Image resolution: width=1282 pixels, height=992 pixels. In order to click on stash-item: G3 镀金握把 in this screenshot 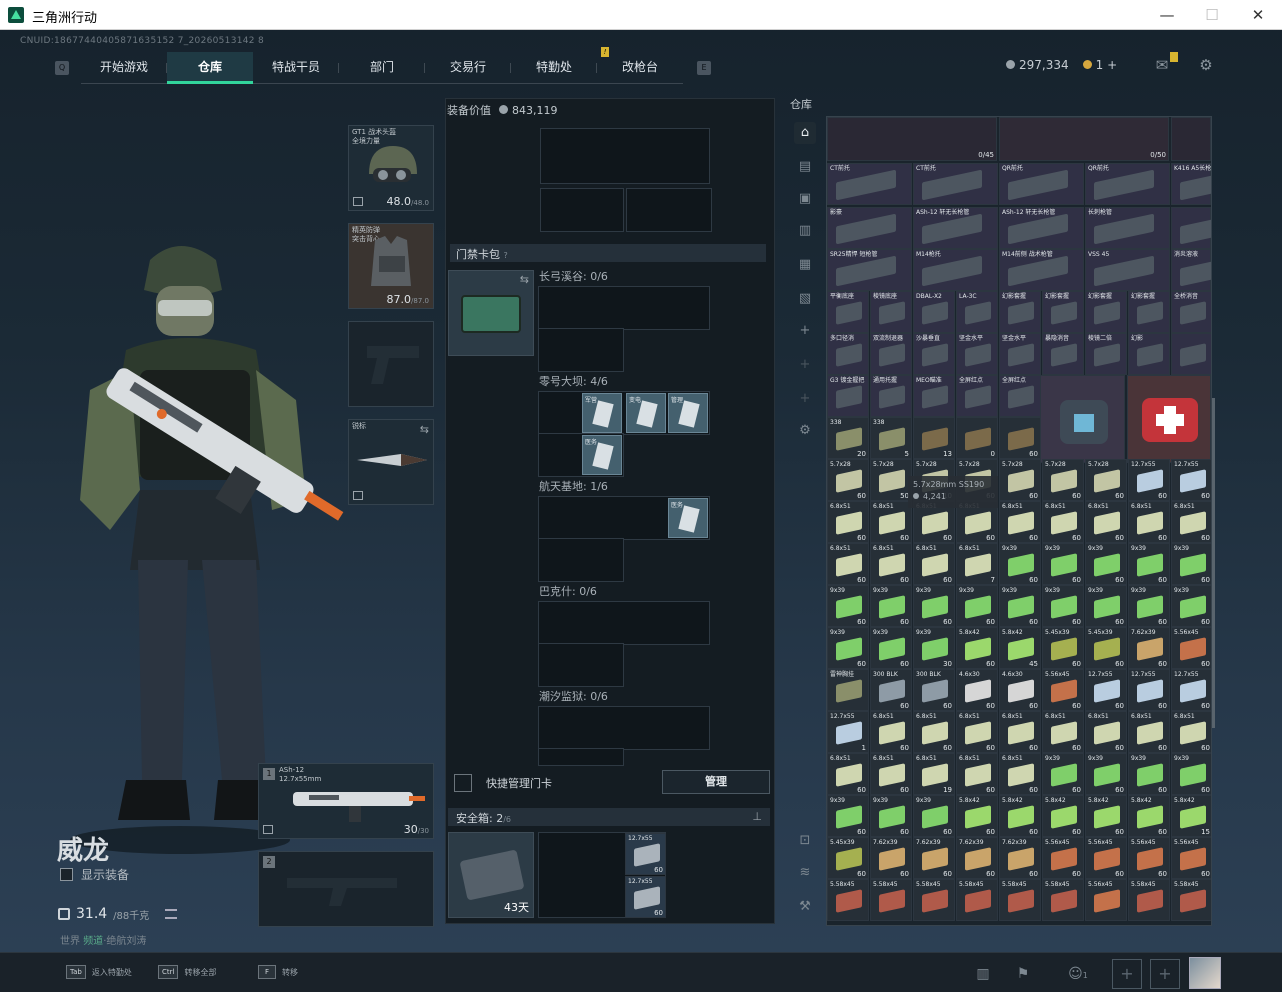, I will do `click(848, 396)`.